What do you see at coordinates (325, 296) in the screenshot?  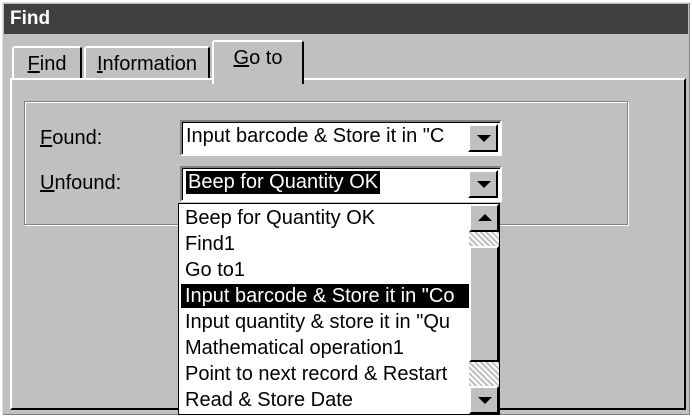 I see `dropdown-option-highlighted: Input barcode & Store it in "Co` at bounding box center [325, 296].